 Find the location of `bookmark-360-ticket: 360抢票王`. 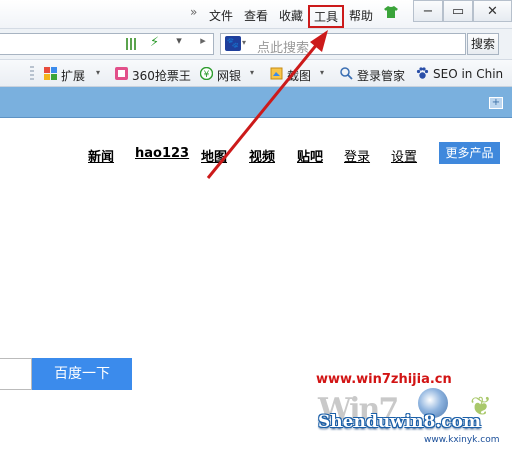

bookmark-360-ticket: 360抢票王 is located at coordinates (161, 75).